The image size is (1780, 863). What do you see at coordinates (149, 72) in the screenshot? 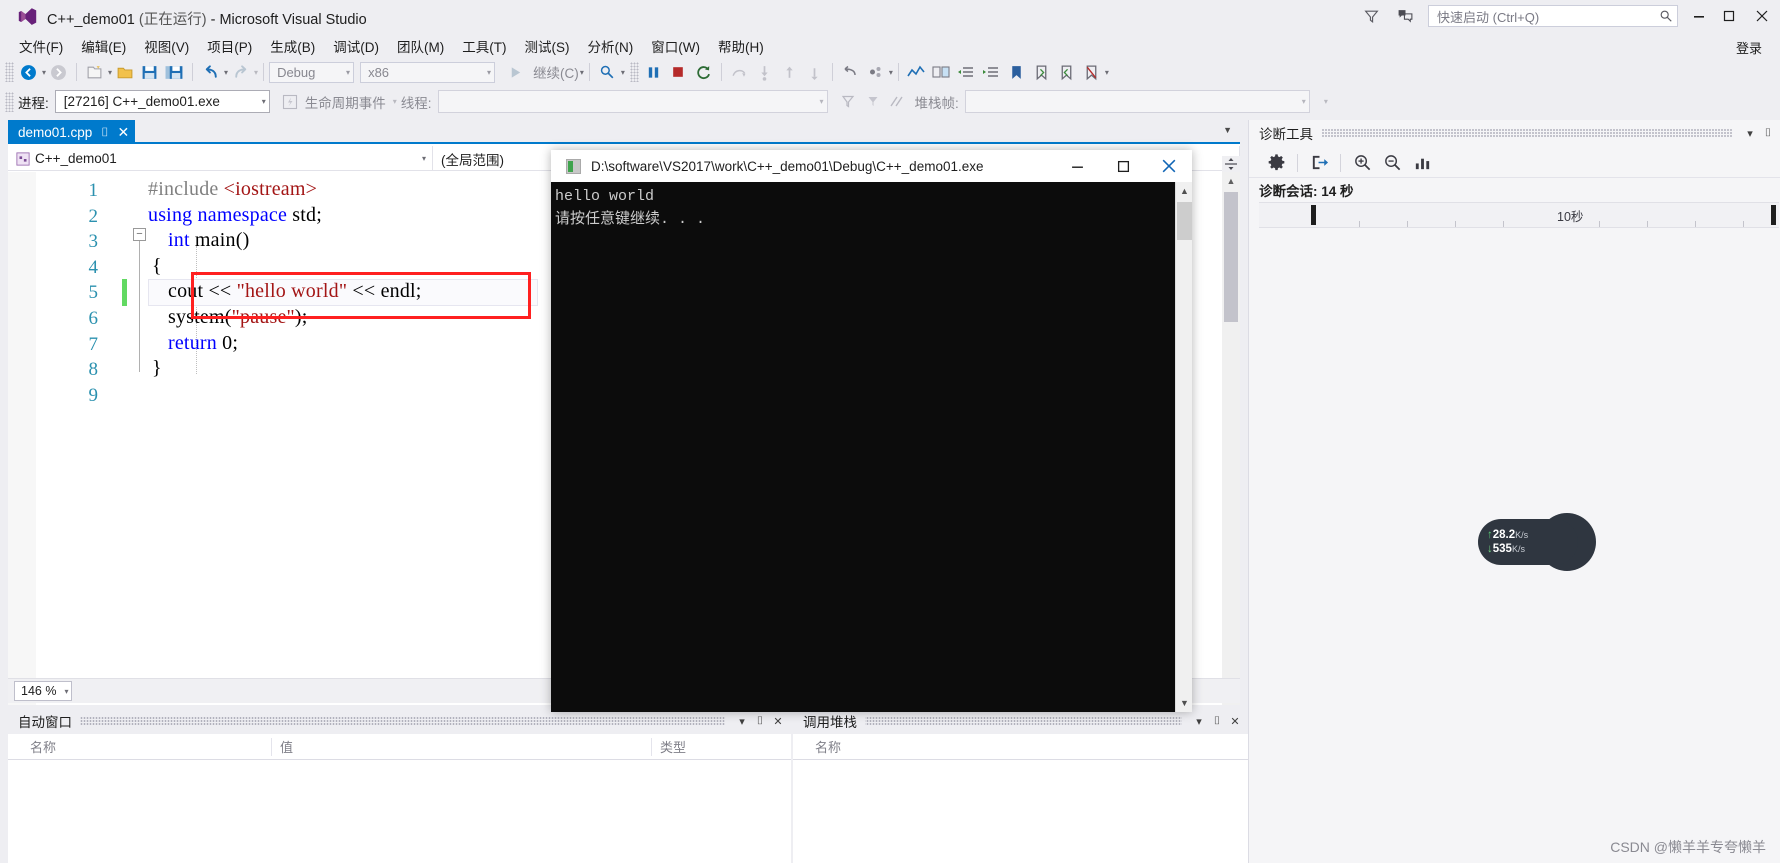
I see `save-icon` at bounding box center [149, 72].